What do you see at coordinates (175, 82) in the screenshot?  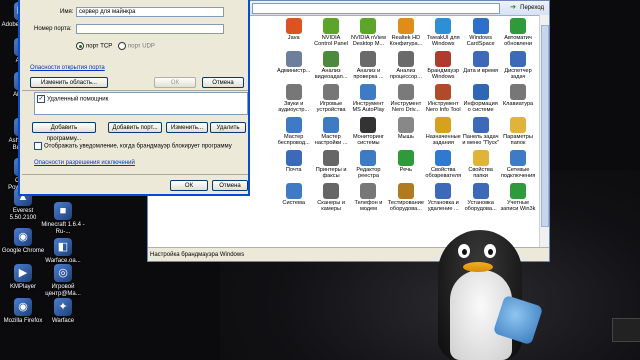 I see `inner-ok-button: ОК` at bounding box center [175, 82].